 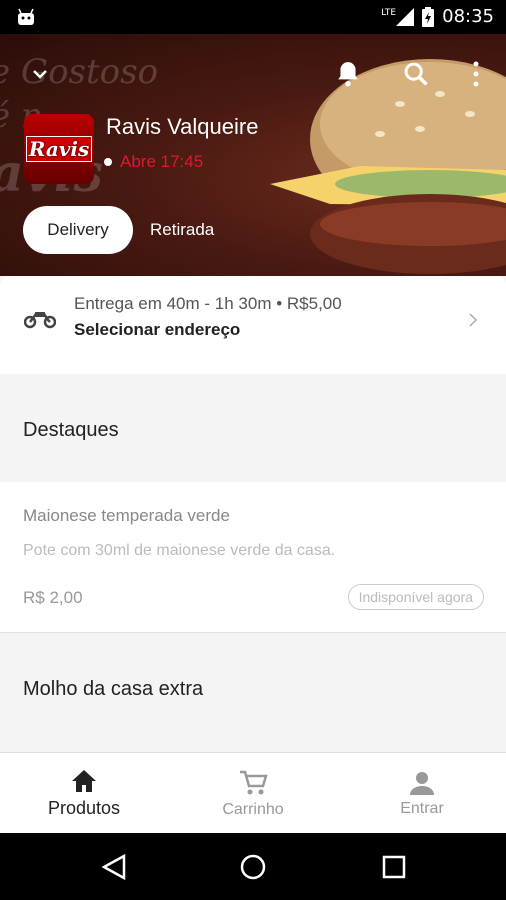 I want to click on status-bar: LTE 08:35, so click(x=253, y=17).